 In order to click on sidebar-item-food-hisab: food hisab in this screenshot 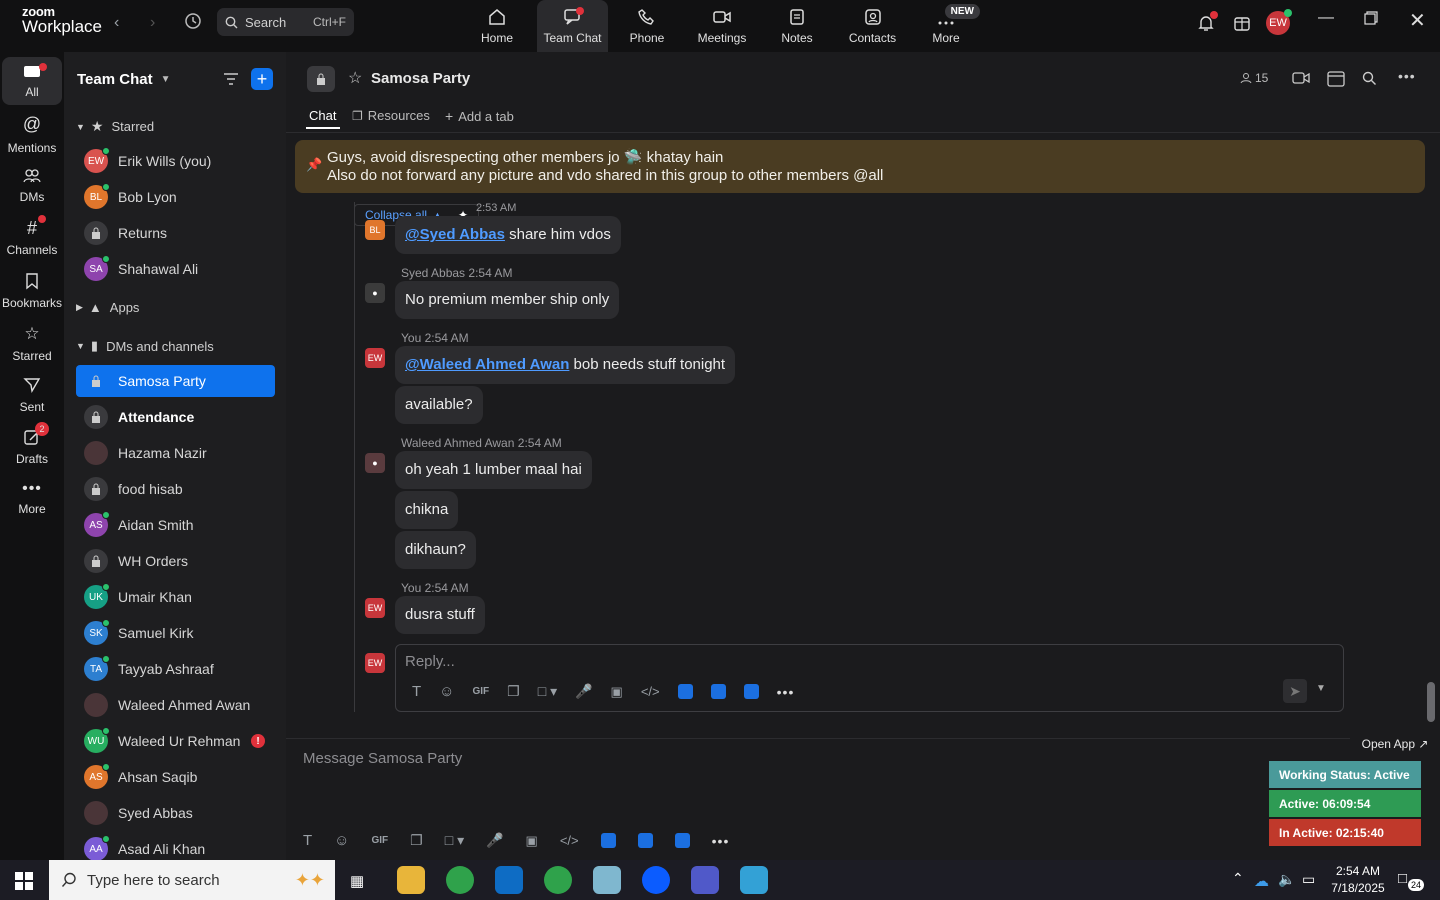, I will do `click(175, 489)`.